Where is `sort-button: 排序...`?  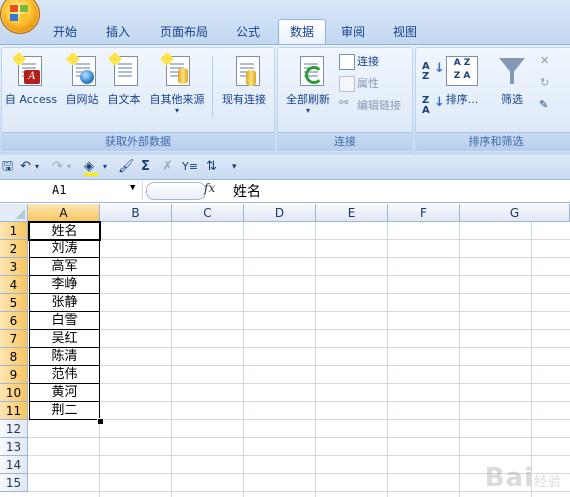 sort-button: 排序... is located at coordinates (462, 99).